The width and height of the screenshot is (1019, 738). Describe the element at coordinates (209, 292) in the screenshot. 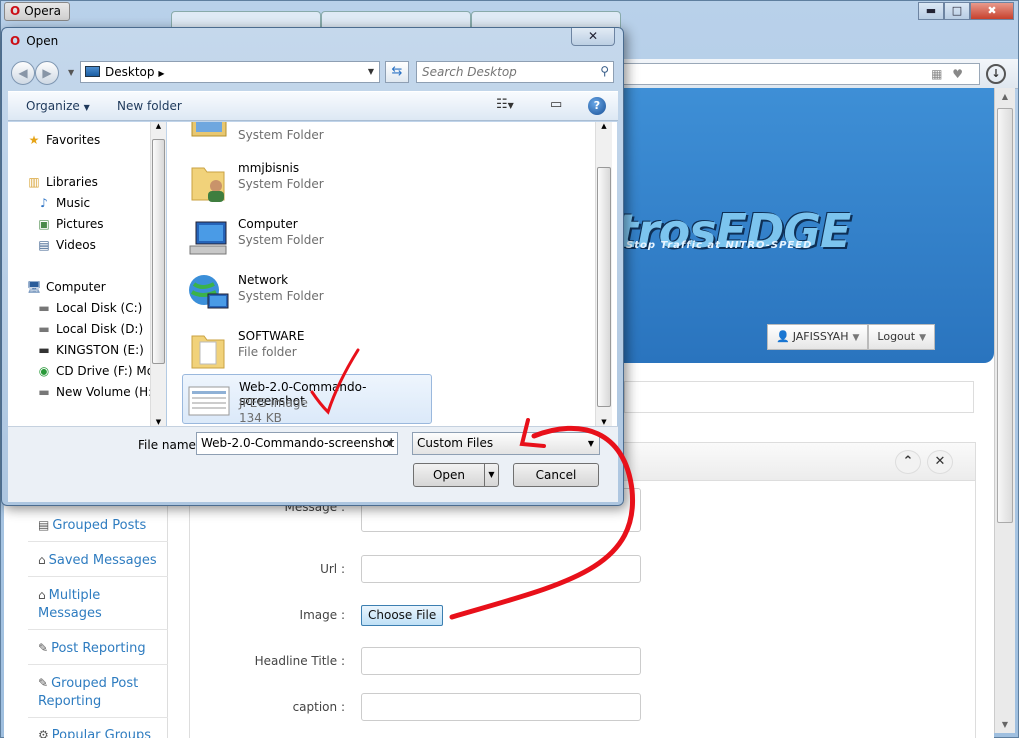

I see `network-icon` at that location.